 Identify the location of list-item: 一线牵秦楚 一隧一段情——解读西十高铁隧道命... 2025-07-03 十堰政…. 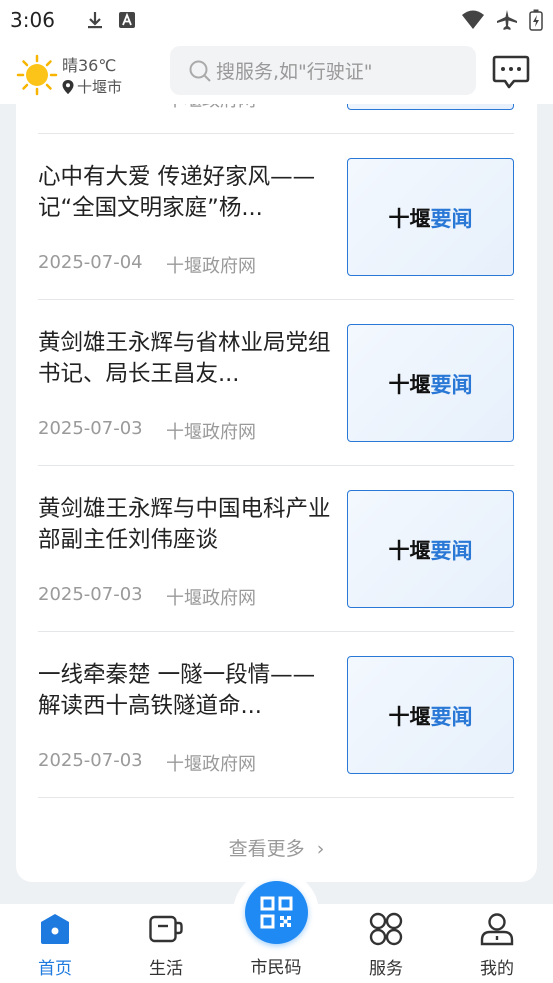
(276, 715).